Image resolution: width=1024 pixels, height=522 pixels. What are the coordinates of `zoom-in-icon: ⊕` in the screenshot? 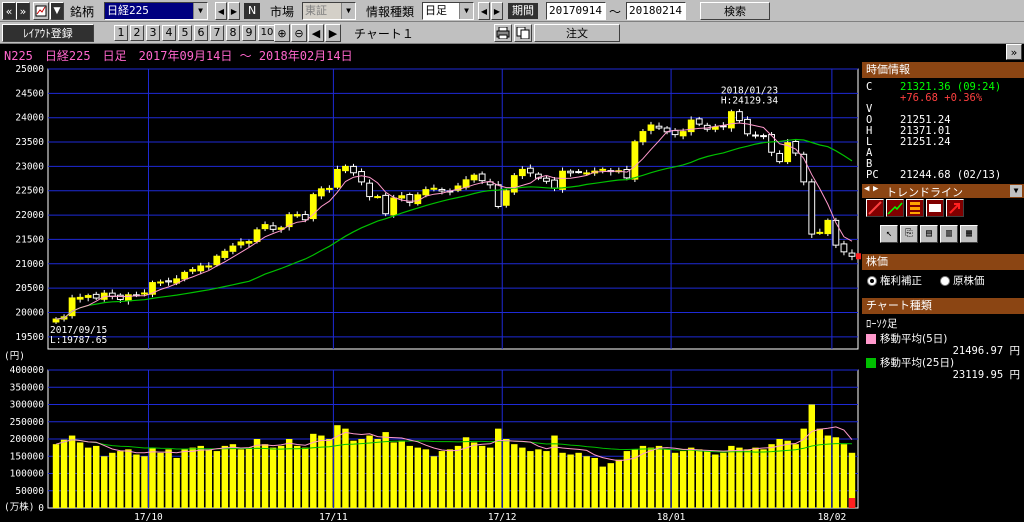 It's located at (282, 33).